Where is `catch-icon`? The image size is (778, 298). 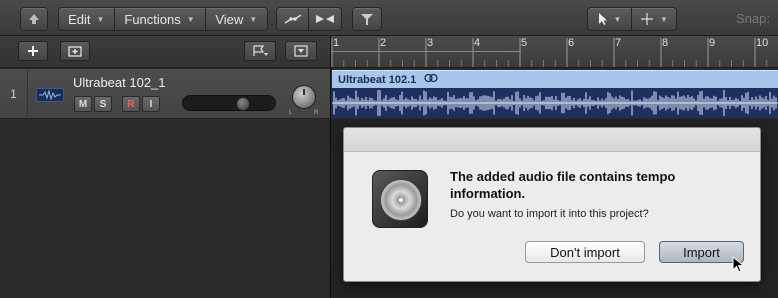 catch-icon is located at coordinates (367, 19).